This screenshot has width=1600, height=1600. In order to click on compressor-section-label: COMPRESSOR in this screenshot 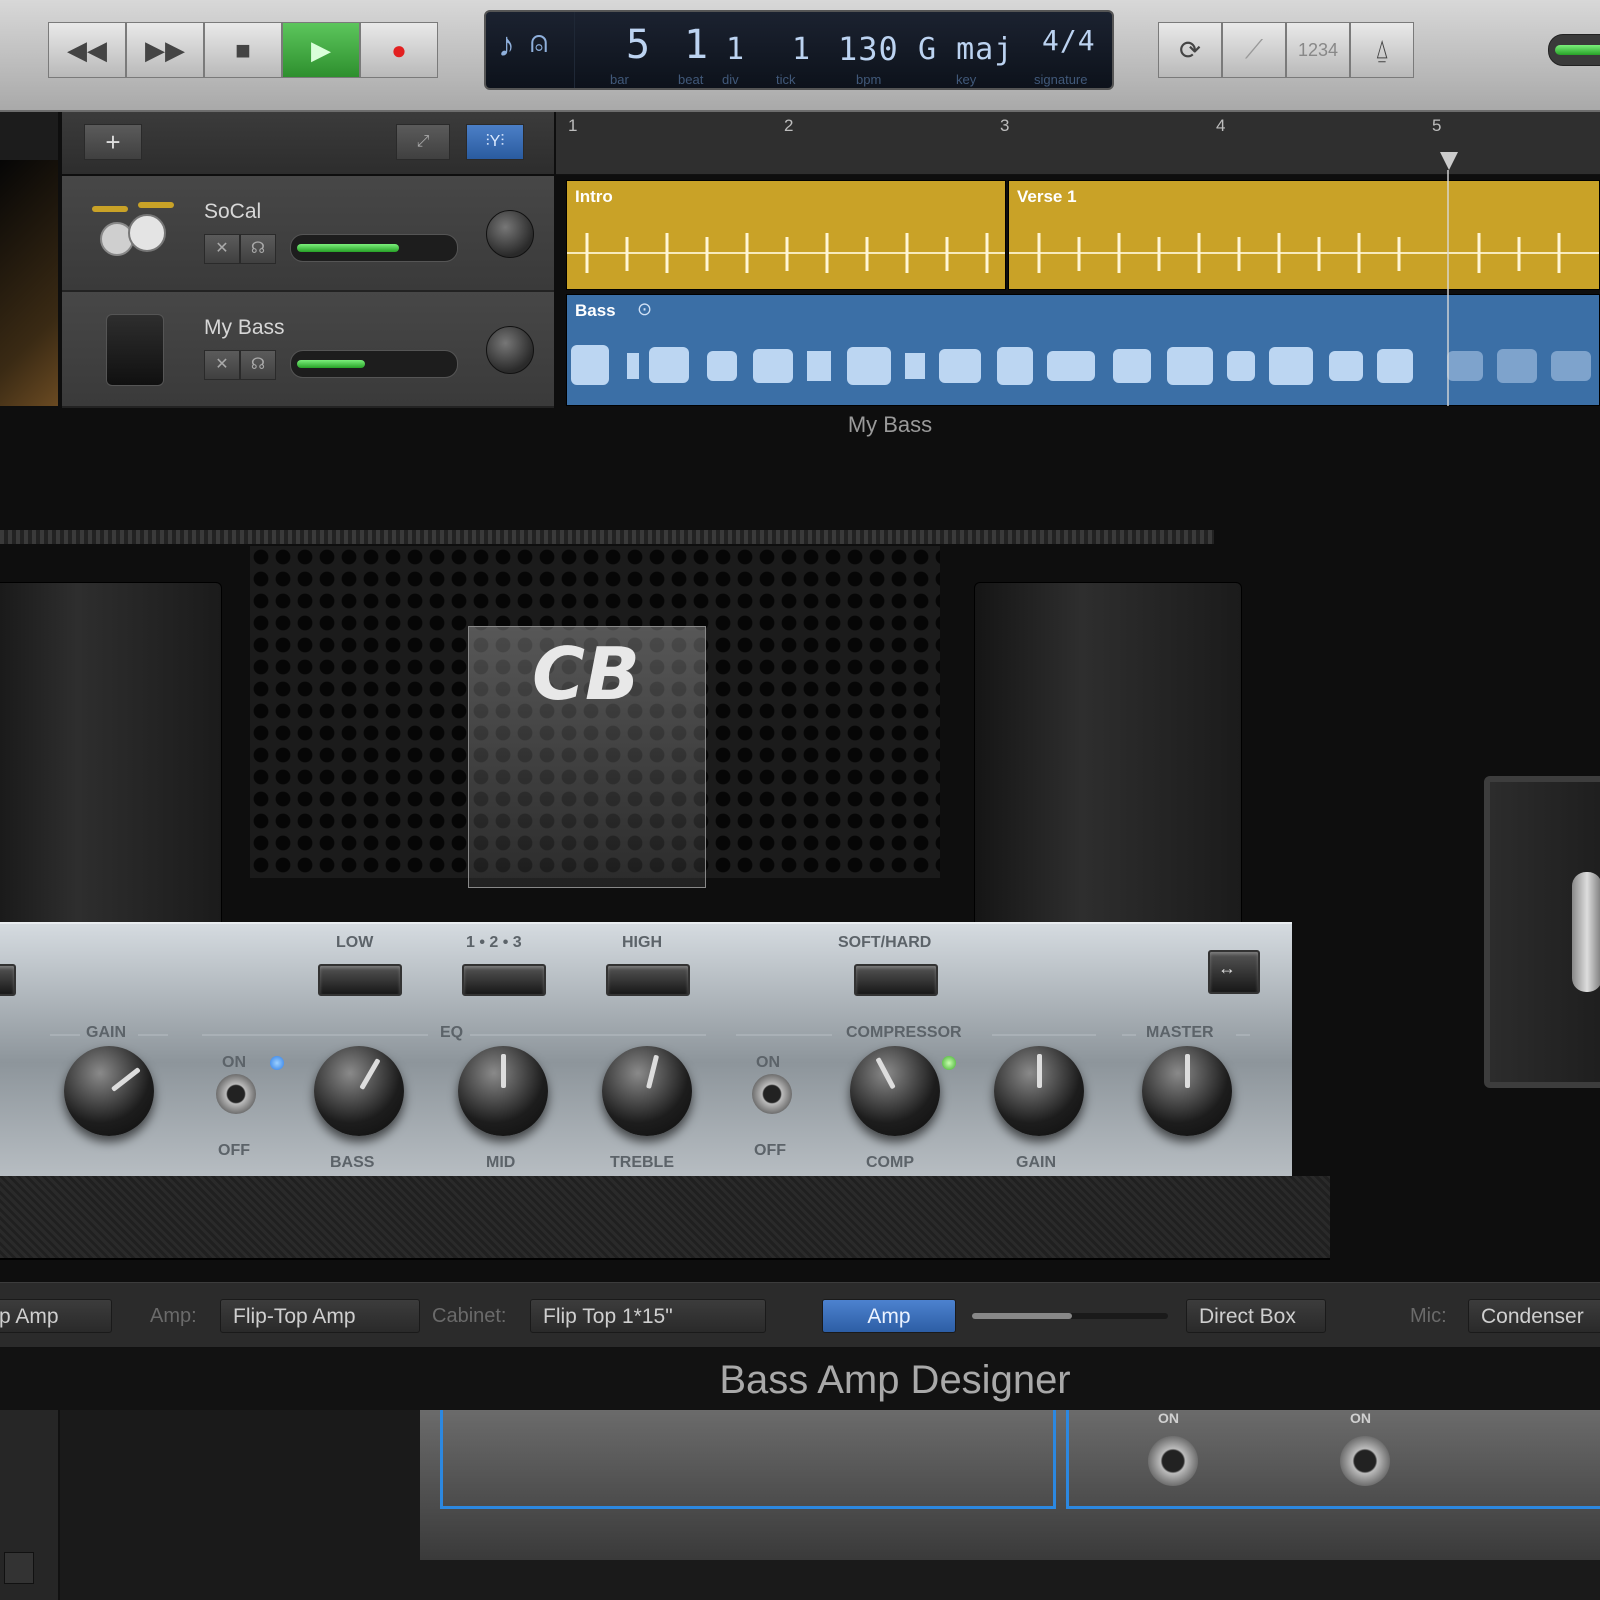, I will do `click(904, 1032)`.